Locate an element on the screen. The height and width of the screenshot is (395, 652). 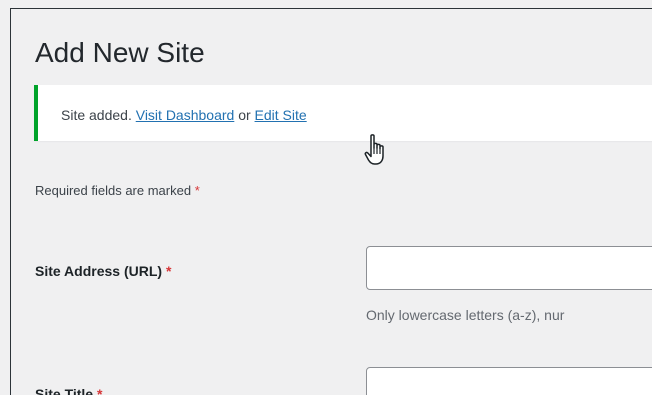
required-note-text: Required fields are marked is located at coordinates (113, 190).